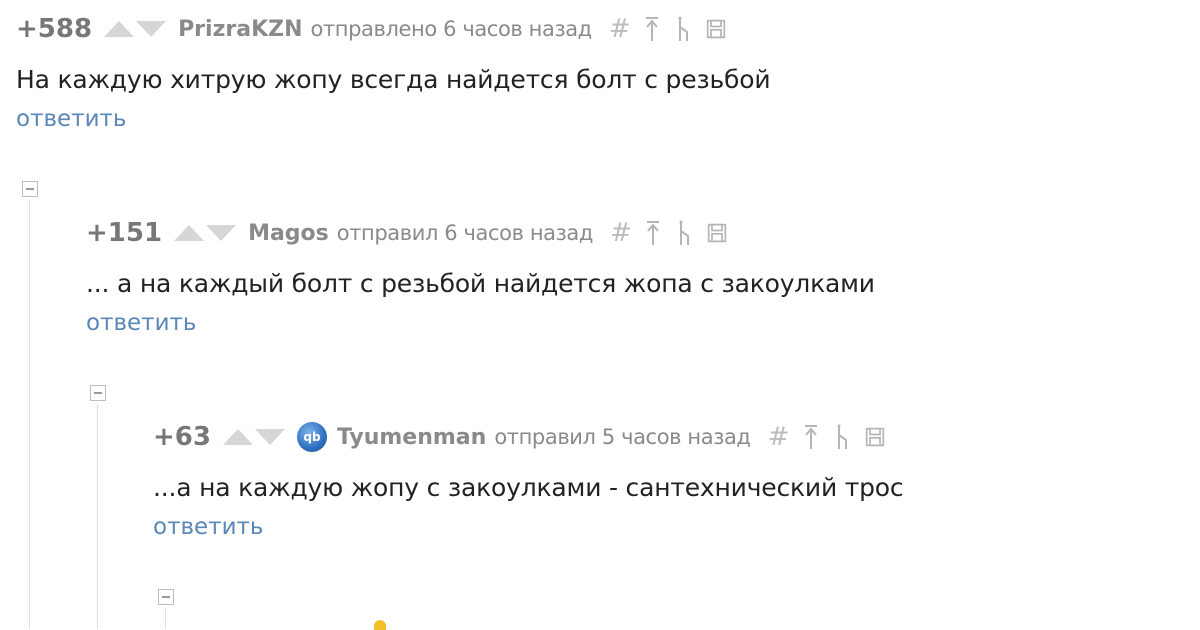  Describe the element at coordinates (622, 437) in the screenshot. I see `comment-timestamp: отправил 5 часов назад` at that location.